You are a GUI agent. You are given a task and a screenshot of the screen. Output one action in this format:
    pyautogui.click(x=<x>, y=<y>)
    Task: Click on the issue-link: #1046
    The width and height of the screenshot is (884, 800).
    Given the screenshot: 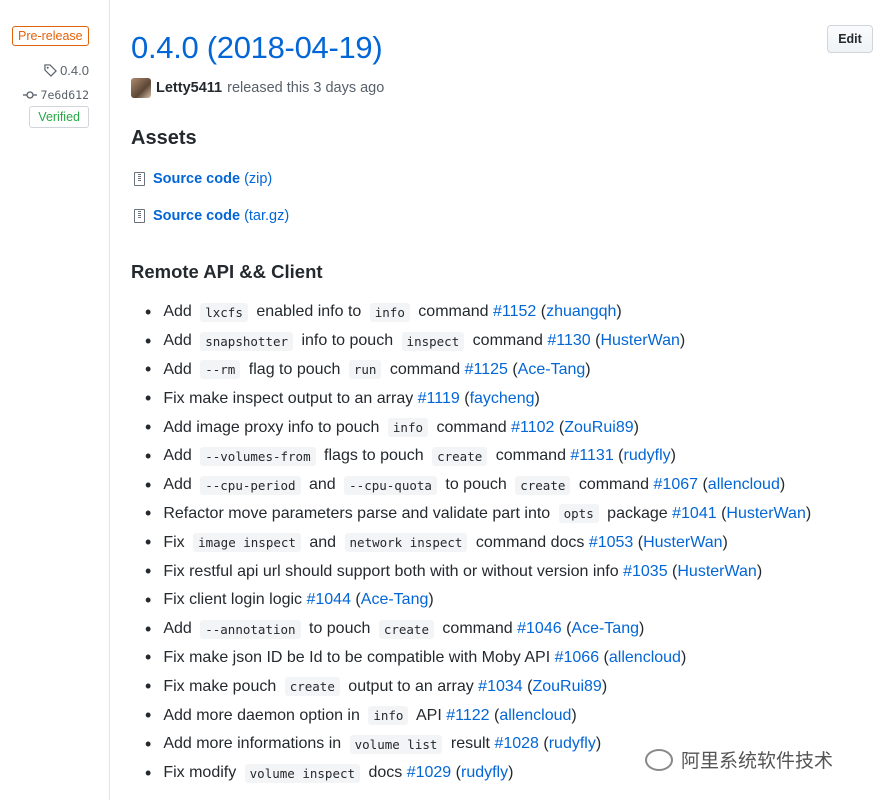 What is the action you would take?
    pyautogui.click(x=539, y=629)
    